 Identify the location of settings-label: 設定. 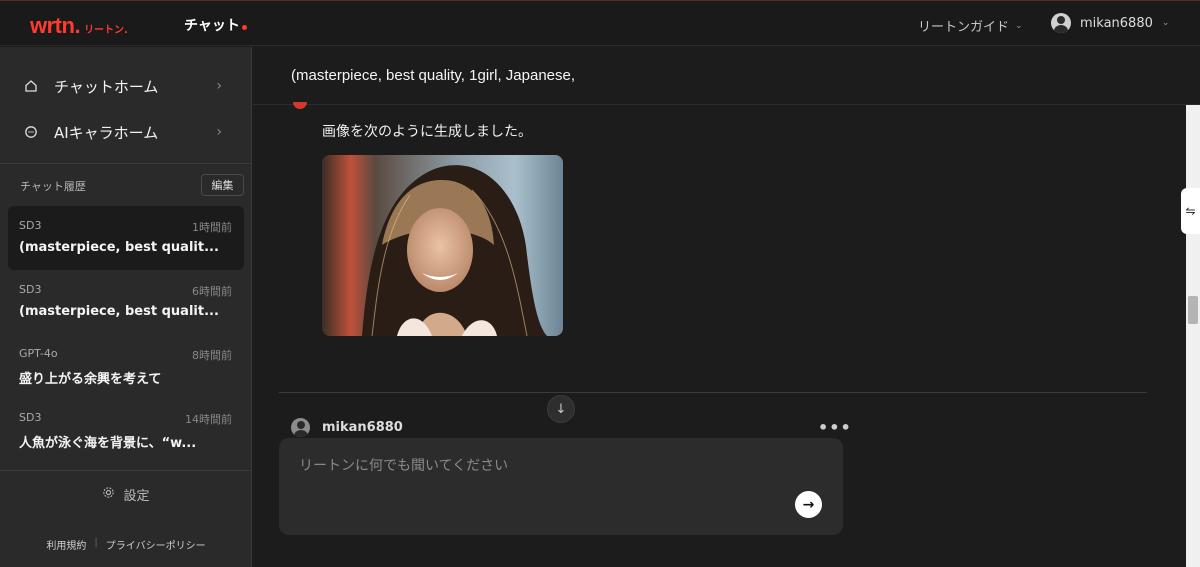
(136, 496).